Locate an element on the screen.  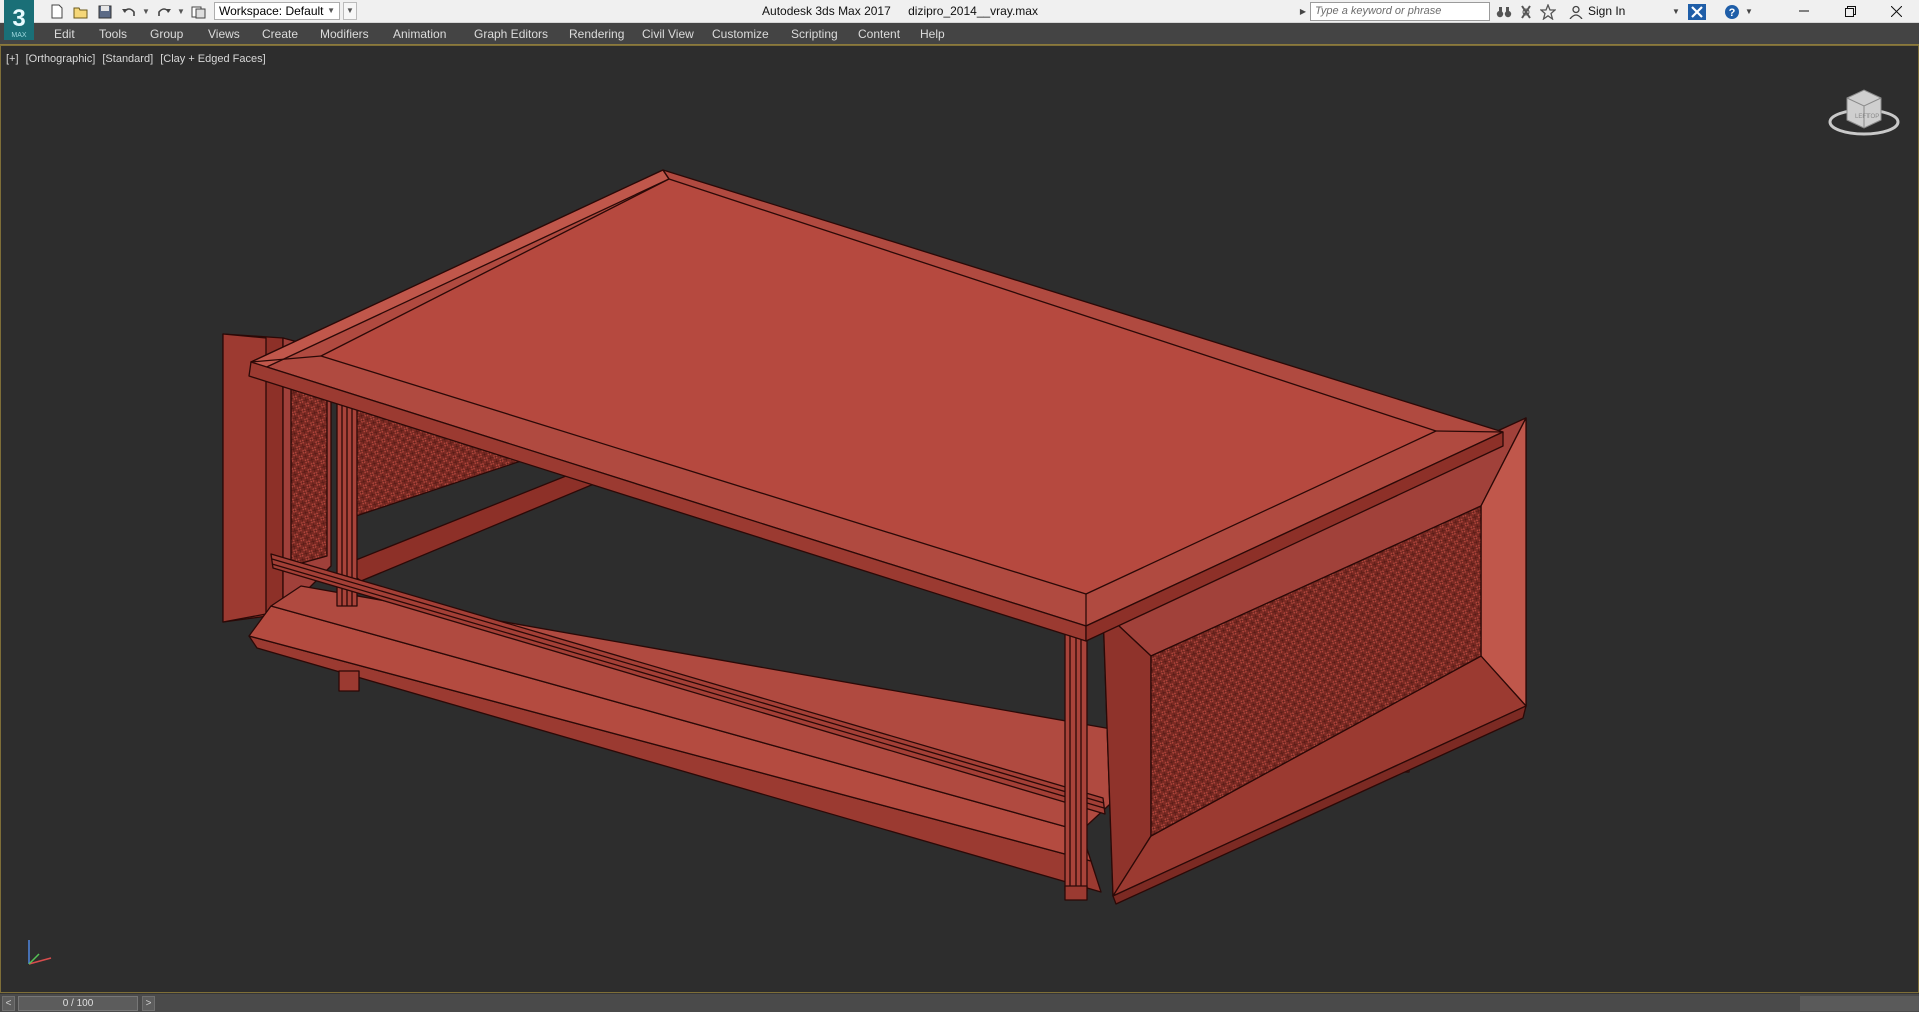
menu-scripting: Scripting is located at coordinates (814, 34).